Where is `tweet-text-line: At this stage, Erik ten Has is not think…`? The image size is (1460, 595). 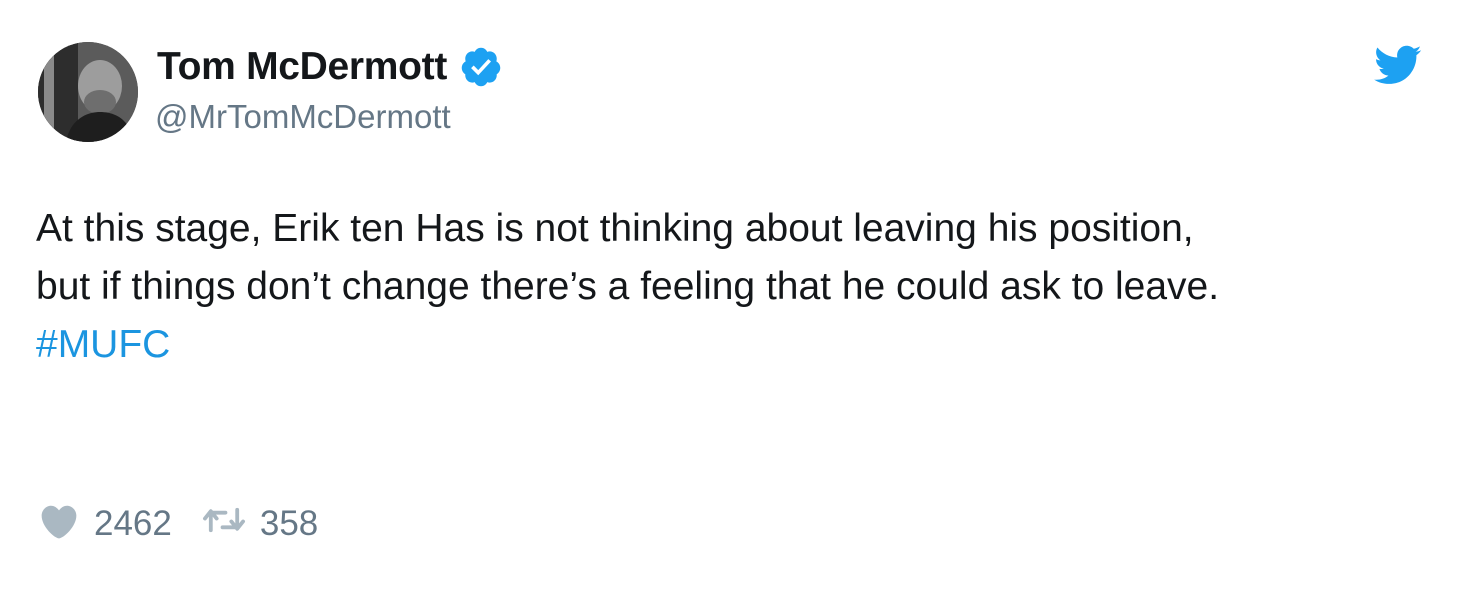 tweet-text-line: At this stage, Erik ten Has is not think… is located at coordinates (615, 228).